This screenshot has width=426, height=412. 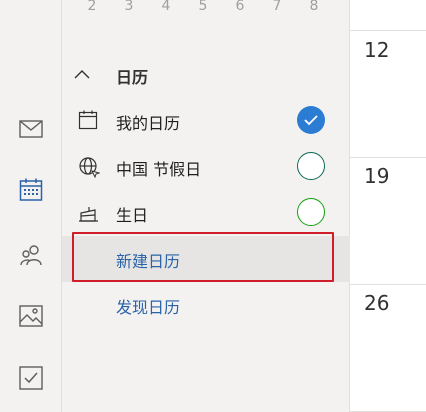 What do you see at coordinates (206, 167) in the screenshot?
I see `calendar-item-china-holidays: 中国 节假日` at bounding box center [206, 167].